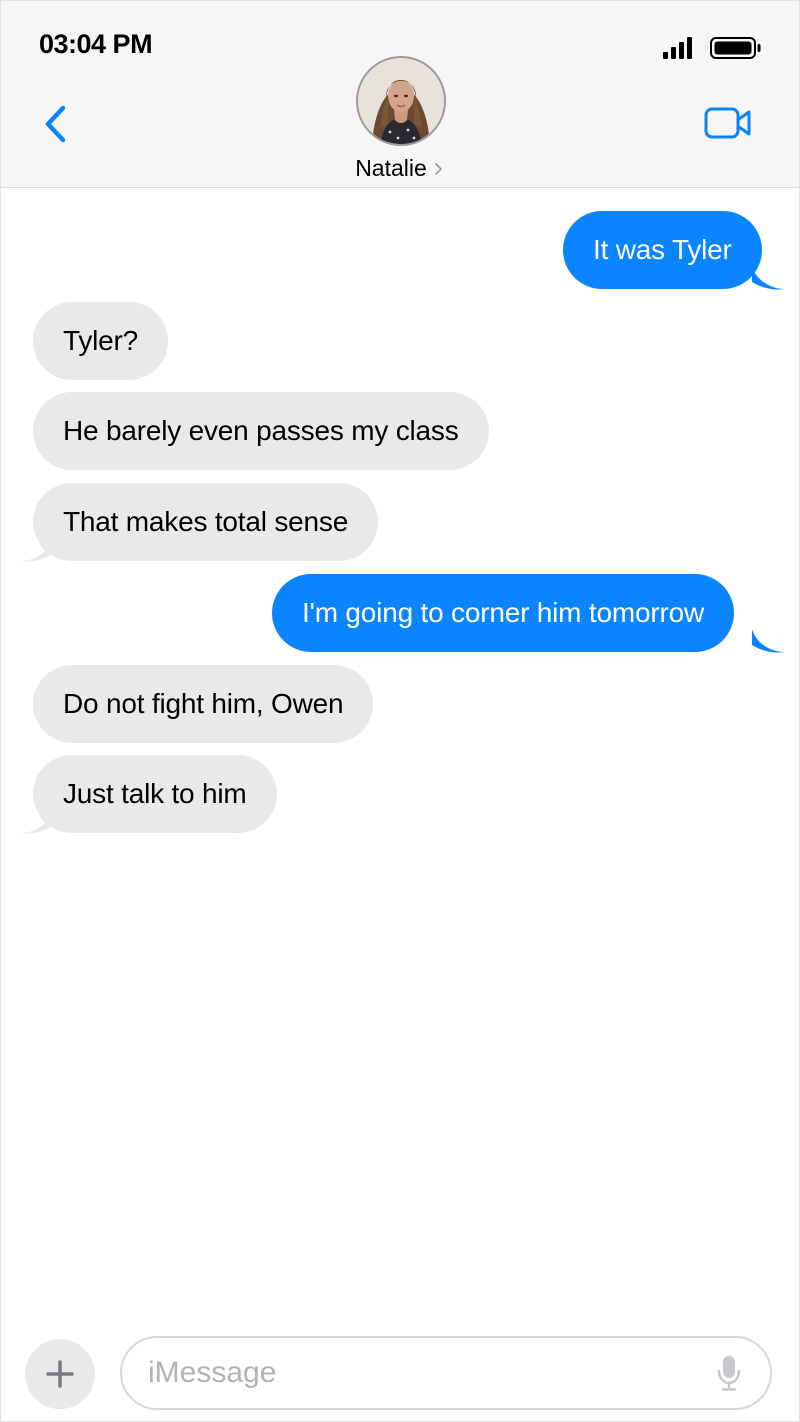 The height and width of the screenshot is (1422, 800). I want to click on back-button, so click(56, 124).